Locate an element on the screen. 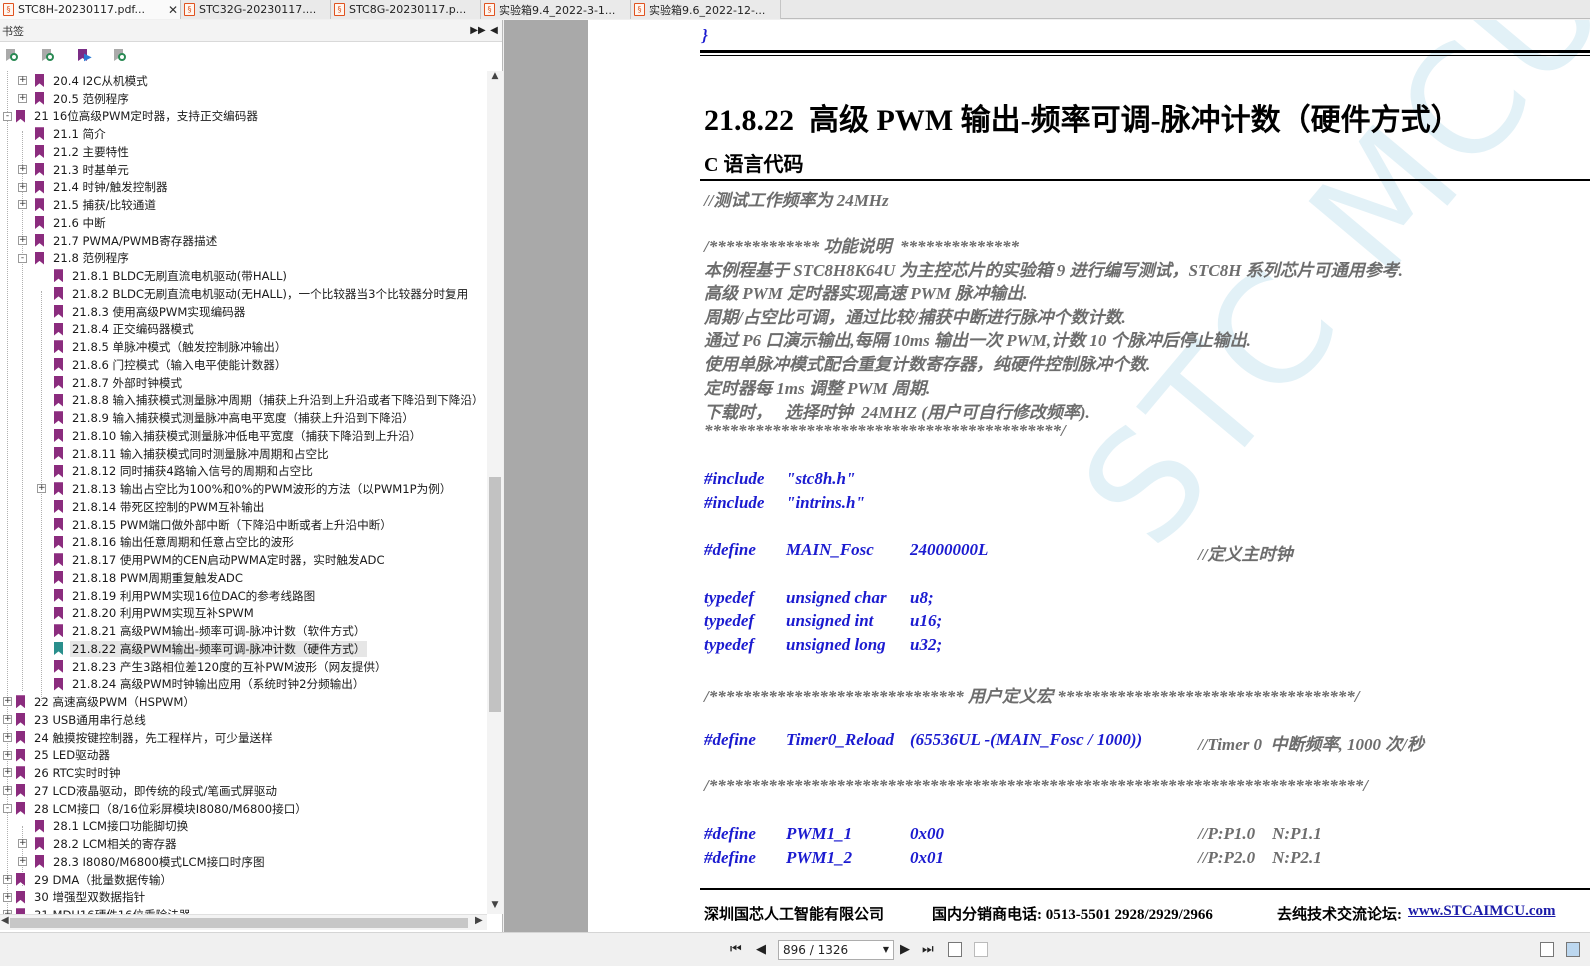  tab-document: § STC8H-20230117.pdf... ✕ is located at coordinates (90, 9).